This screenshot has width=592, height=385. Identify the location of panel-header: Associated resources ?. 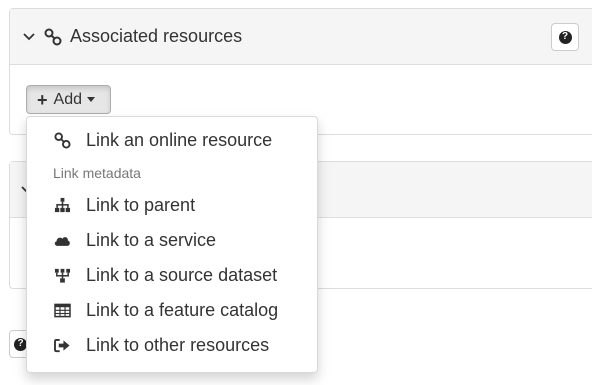
(301, 37).